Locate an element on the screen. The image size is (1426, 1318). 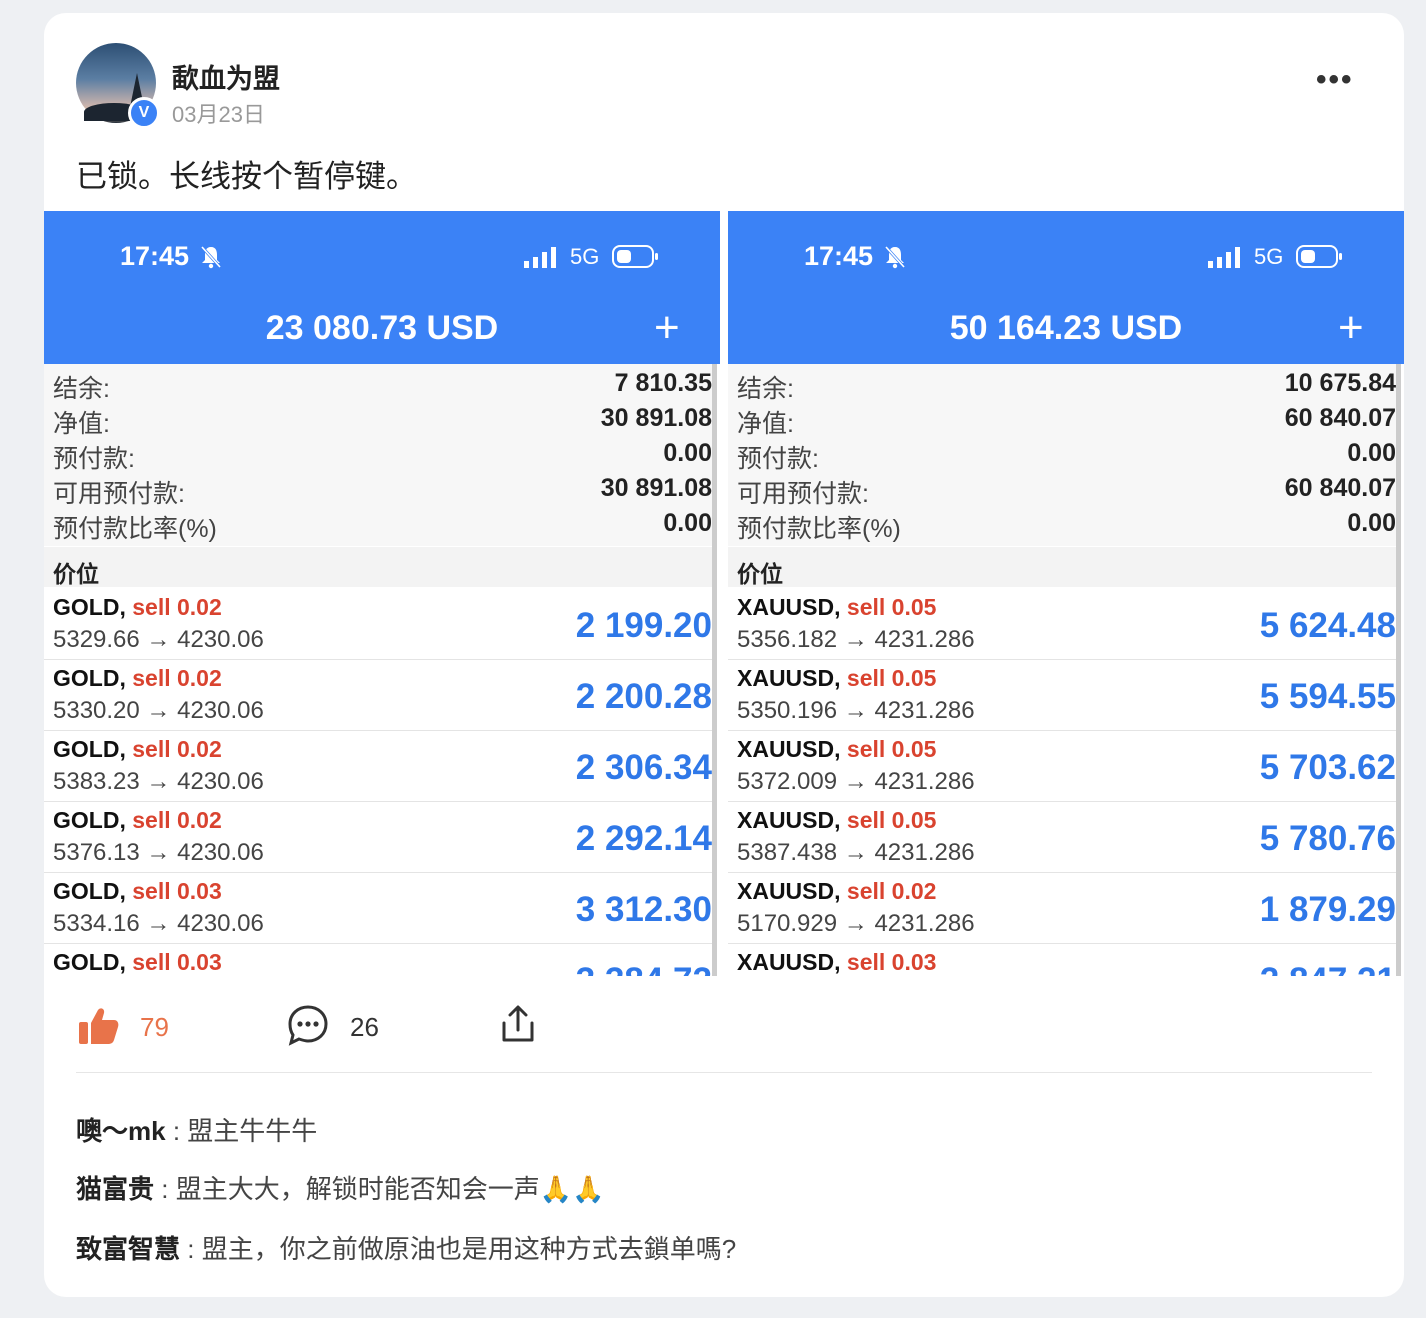
comment-author: 猫富贵 is located at coordinates (115, 1189).